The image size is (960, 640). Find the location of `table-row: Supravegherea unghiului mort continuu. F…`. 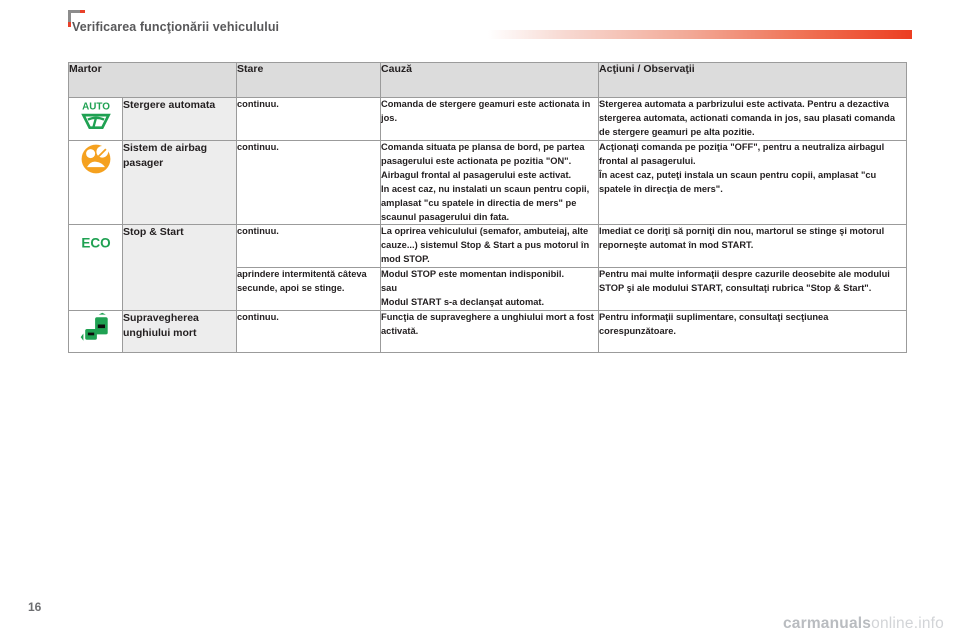

table-row: Supravegherea unghiului mort continuu. F… is located at coordinates (488, 332).